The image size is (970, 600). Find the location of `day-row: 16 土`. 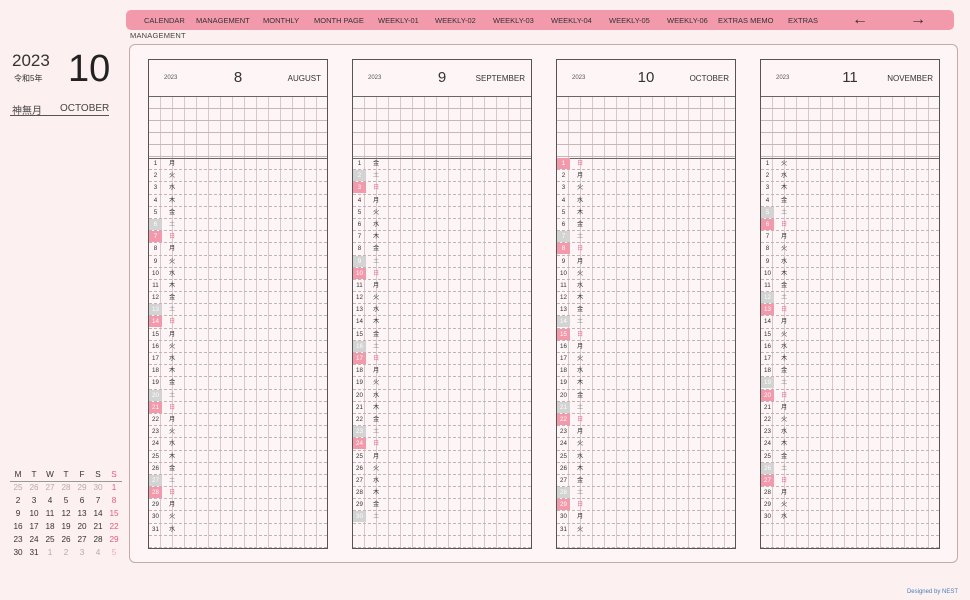

day-row: 16 土 is located at coordinates (442, 346).